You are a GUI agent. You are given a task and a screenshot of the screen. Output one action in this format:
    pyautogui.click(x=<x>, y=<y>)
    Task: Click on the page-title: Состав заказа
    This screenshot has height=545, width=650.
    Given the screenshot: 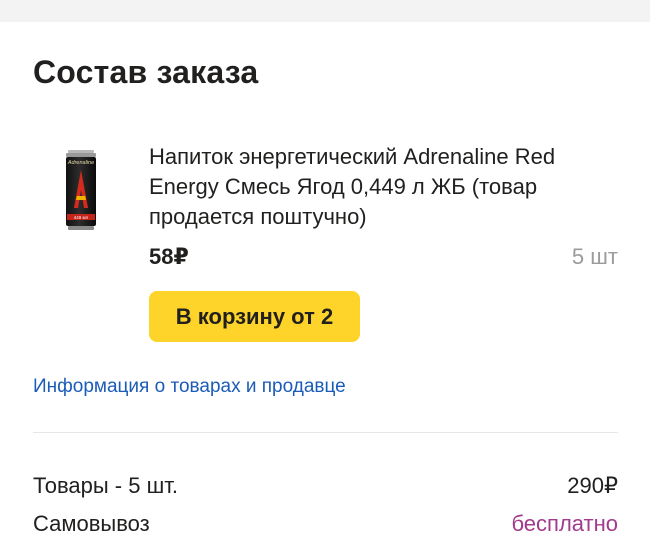 What is the action you would take?
    pyautogui.click(x=146, y=72)
    